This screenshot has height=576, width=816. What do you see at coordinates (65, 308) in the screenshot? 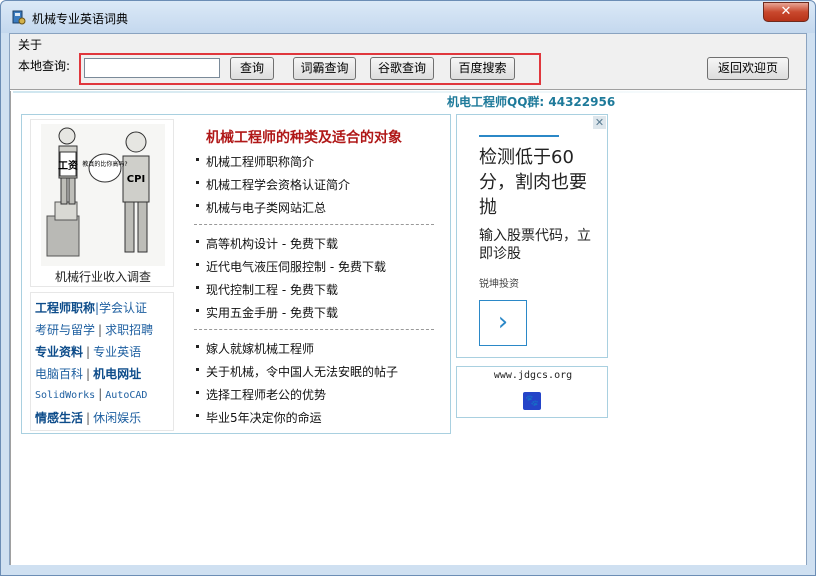
I see `link-engineer-title: 工程师职称` at bounding box center [65, 308].